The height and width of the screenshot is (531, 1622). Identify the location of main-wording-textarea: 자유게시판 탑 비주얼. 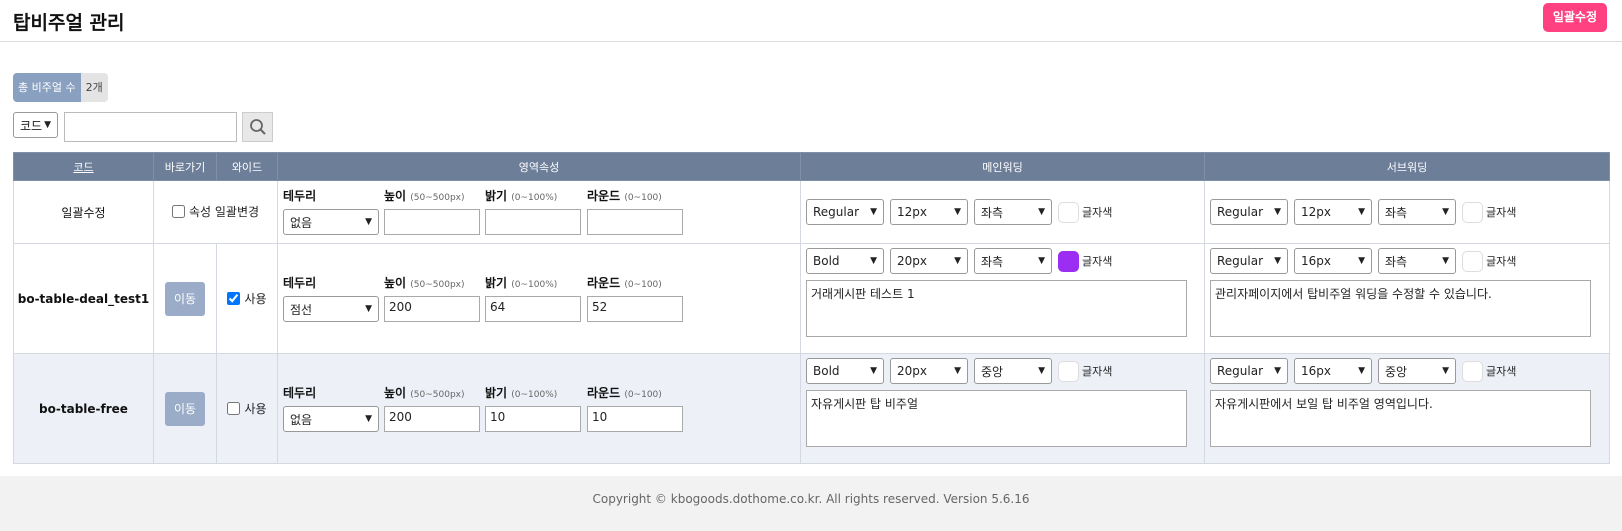
(996, 418).